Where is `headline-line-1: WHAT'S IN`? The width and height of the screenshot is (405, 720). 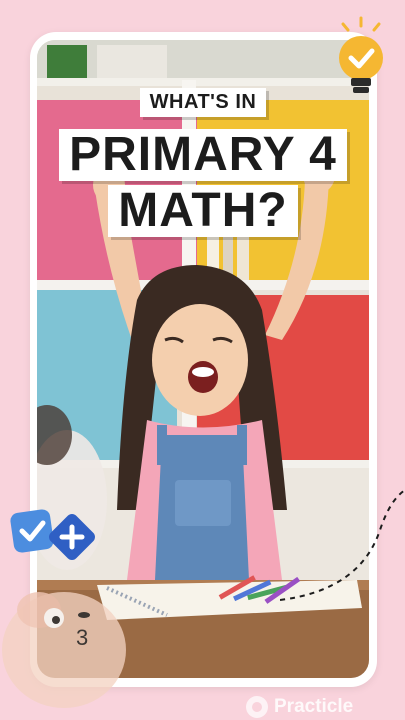 headline-line-1: WHAT'S IN is located at coordinates (203, 102).